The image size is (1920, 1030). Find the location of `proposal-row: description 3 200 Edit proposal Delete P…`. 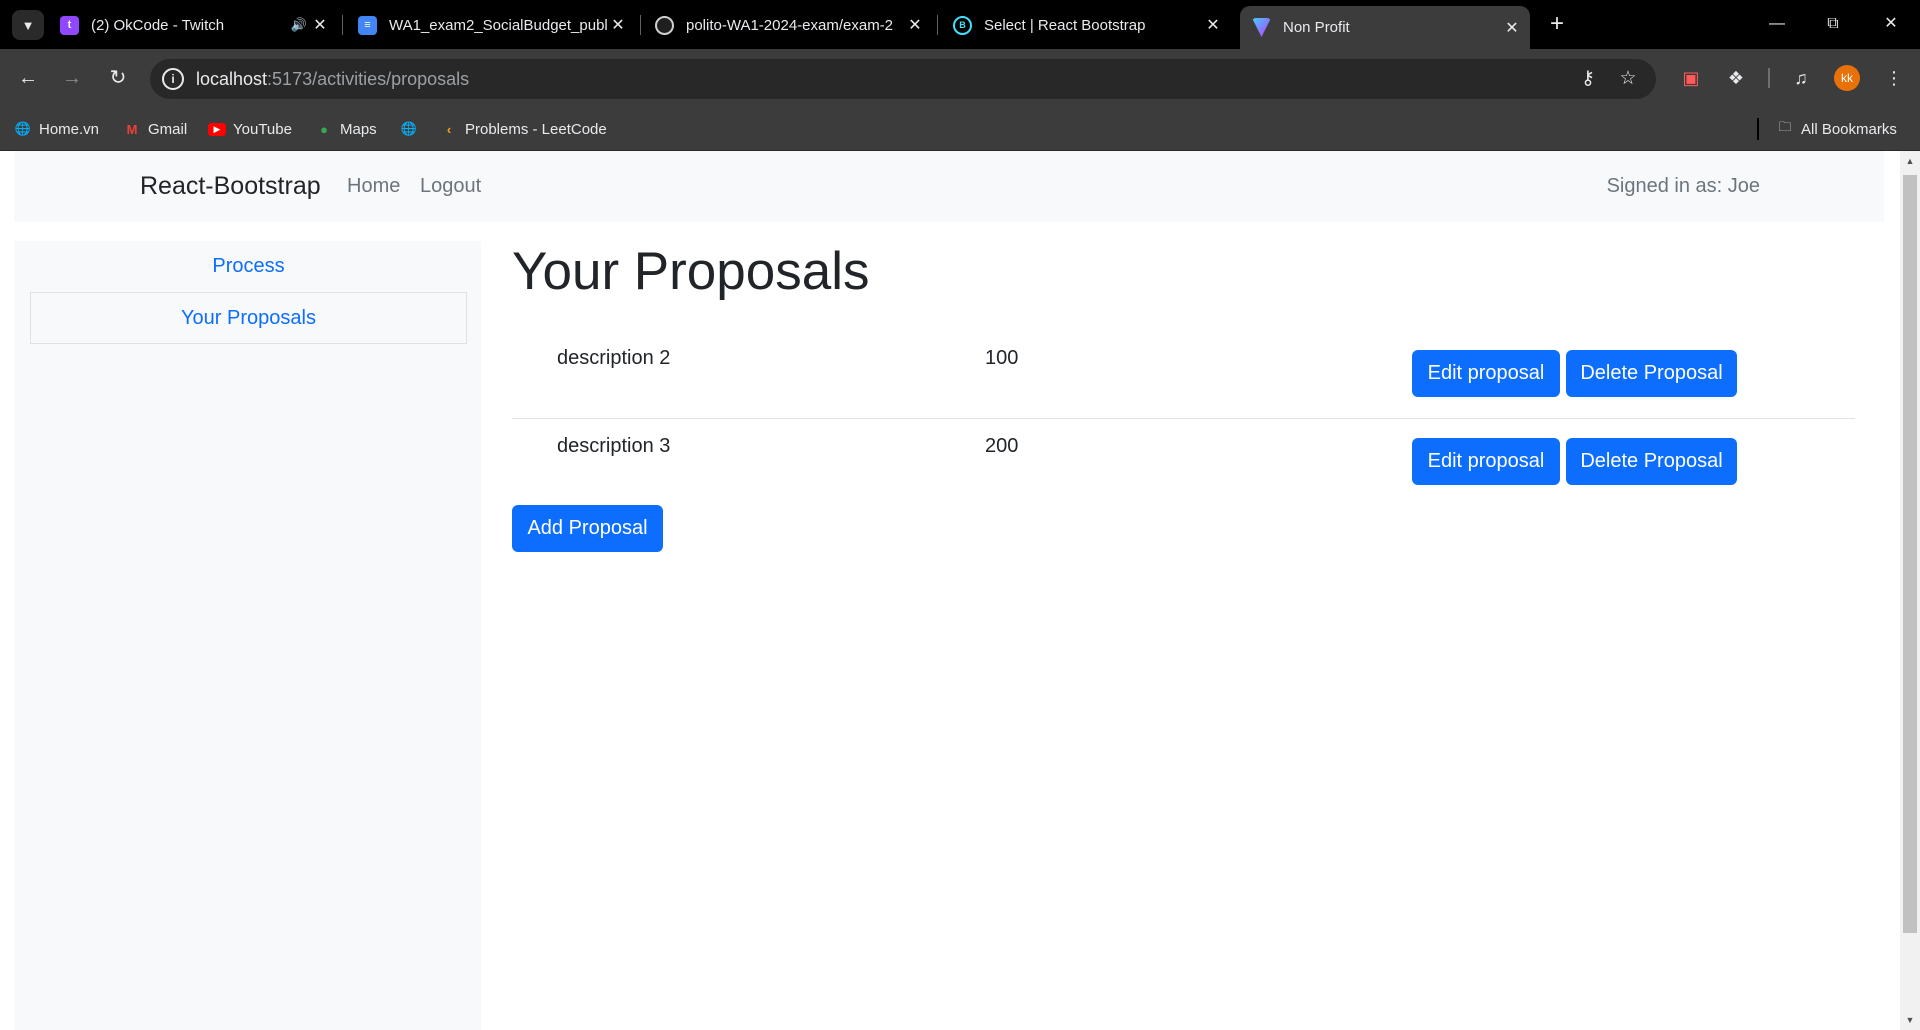

proposal-row: description 3 200 Edit proposal Delete P… is located at coordinates (1183, 463).